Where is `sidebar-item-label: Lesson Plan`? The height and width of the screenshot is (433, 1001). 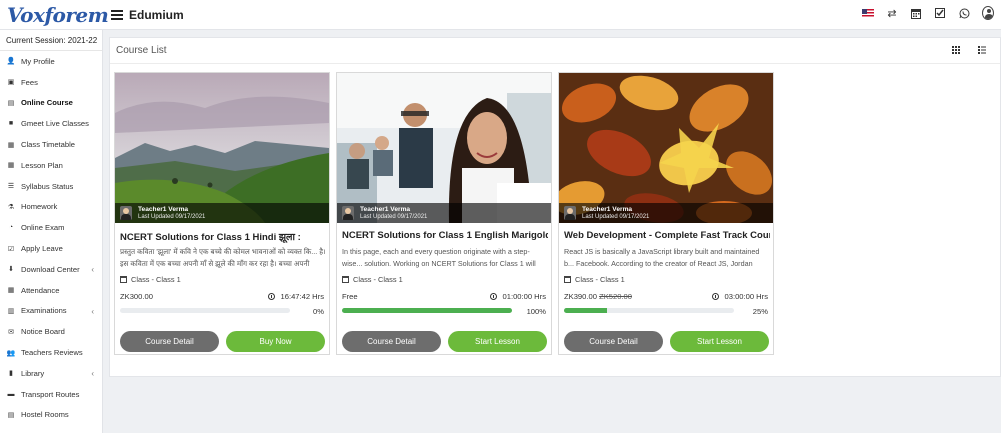 sidebar-item-label: Lesson Plan is located at coordinates (42, 165).